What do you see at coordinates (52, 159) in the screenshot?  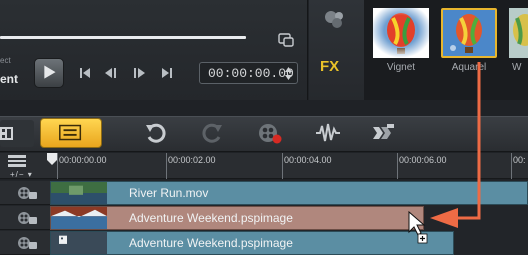 I see `playhead-marker-icon` at bounding box center [52, 159].